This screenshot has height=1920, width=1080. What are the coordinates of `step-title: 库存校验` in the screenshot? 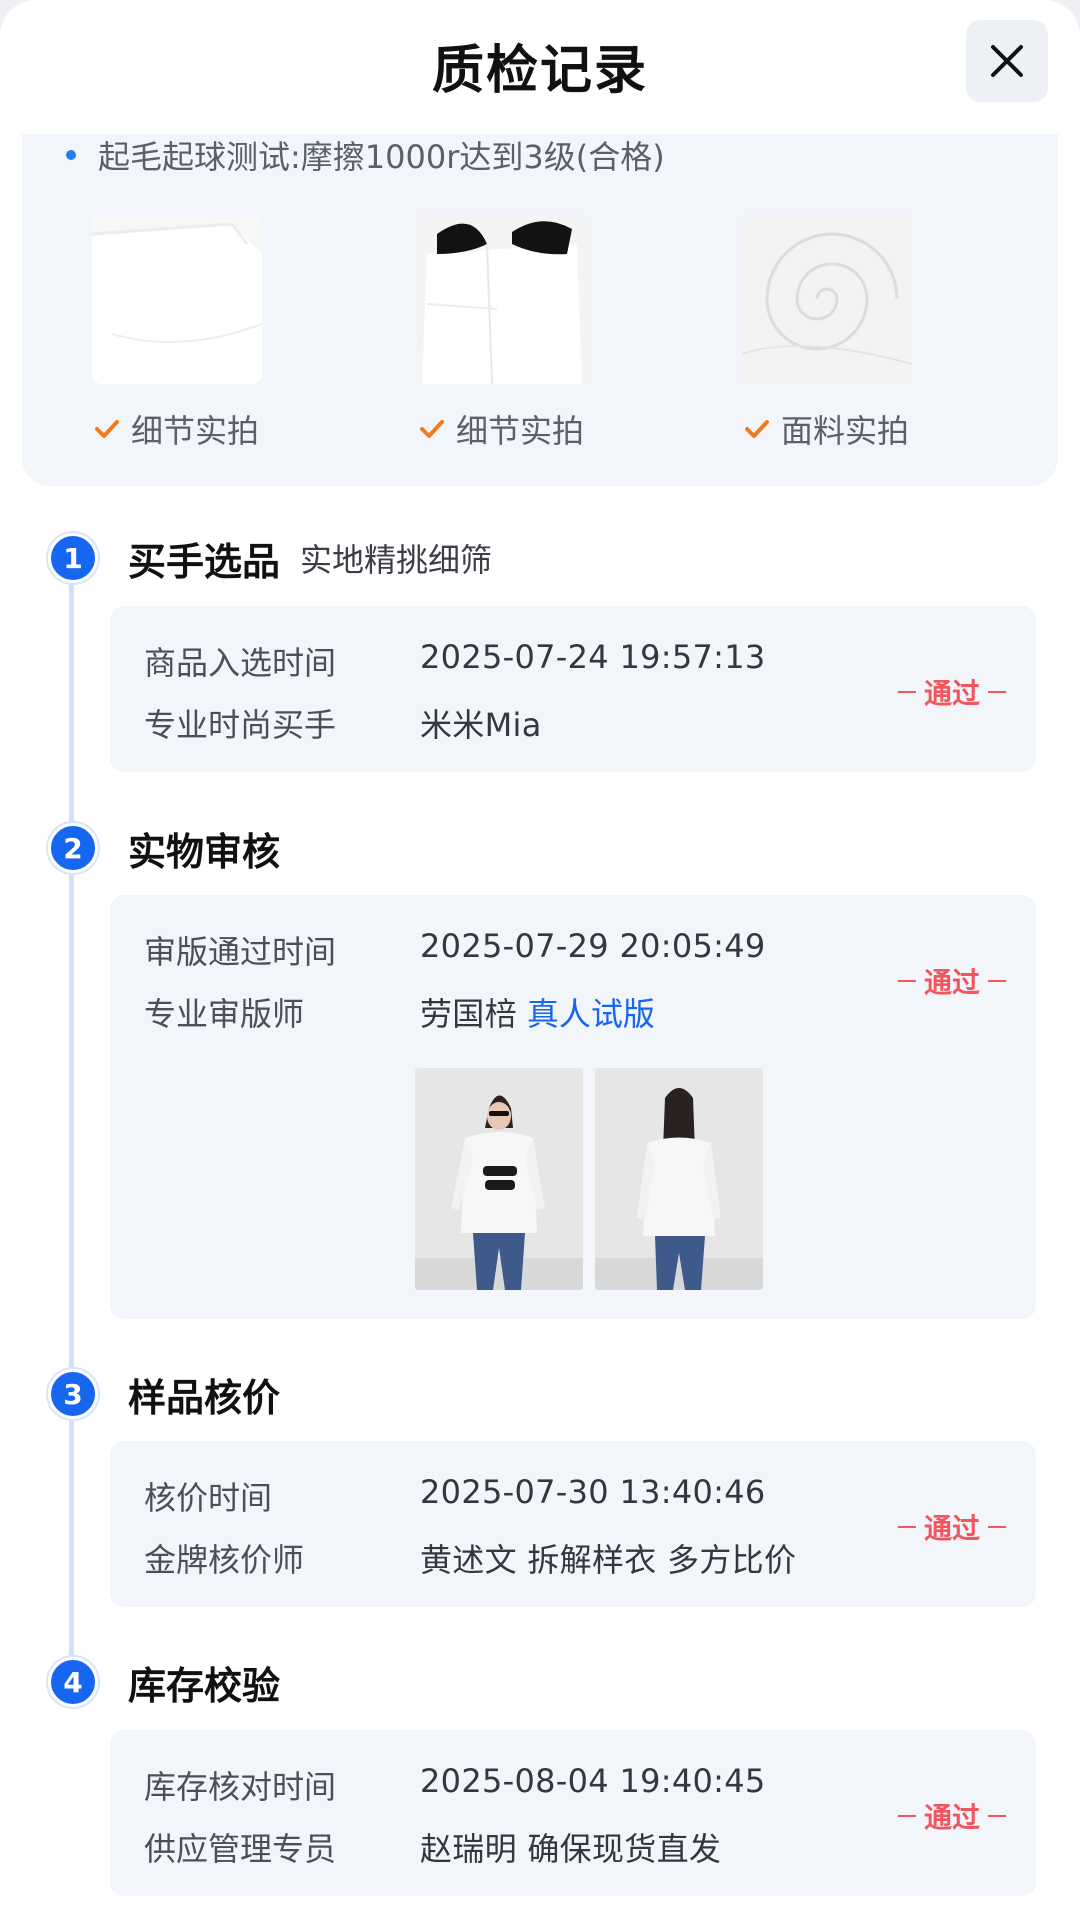 It's located at (204, 1685).